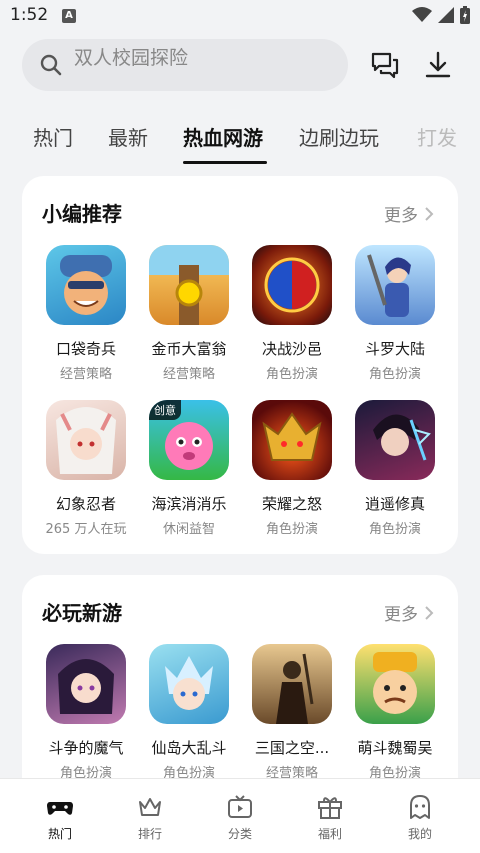 The width and height of the screenshot is (480, 853). I want to click on tab-hot: 热门, so click(53, 136).